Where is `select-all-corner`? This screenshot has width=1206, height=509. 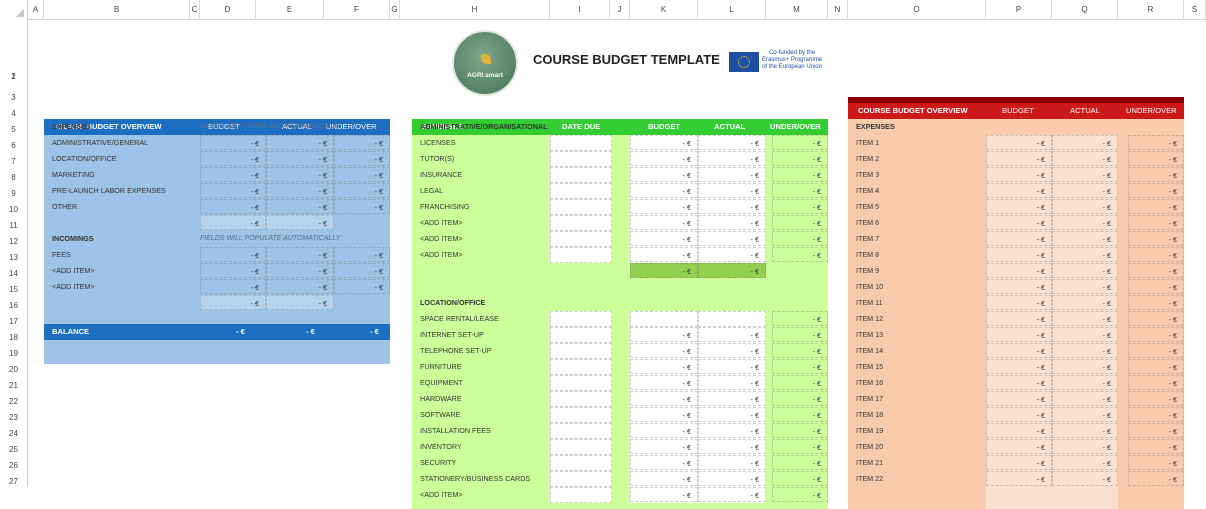
select-all-corner is located at coordinates (14, 10).